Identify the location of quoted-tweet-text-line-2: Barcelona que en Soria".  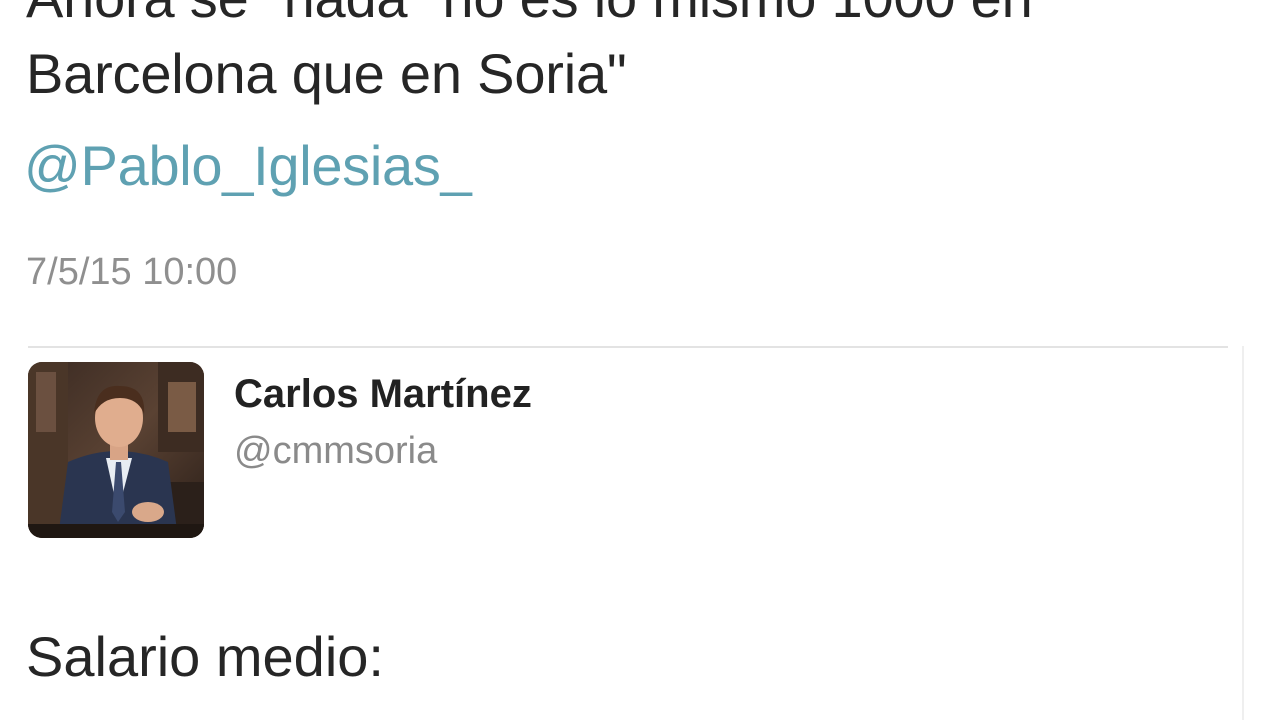
(326, 73).